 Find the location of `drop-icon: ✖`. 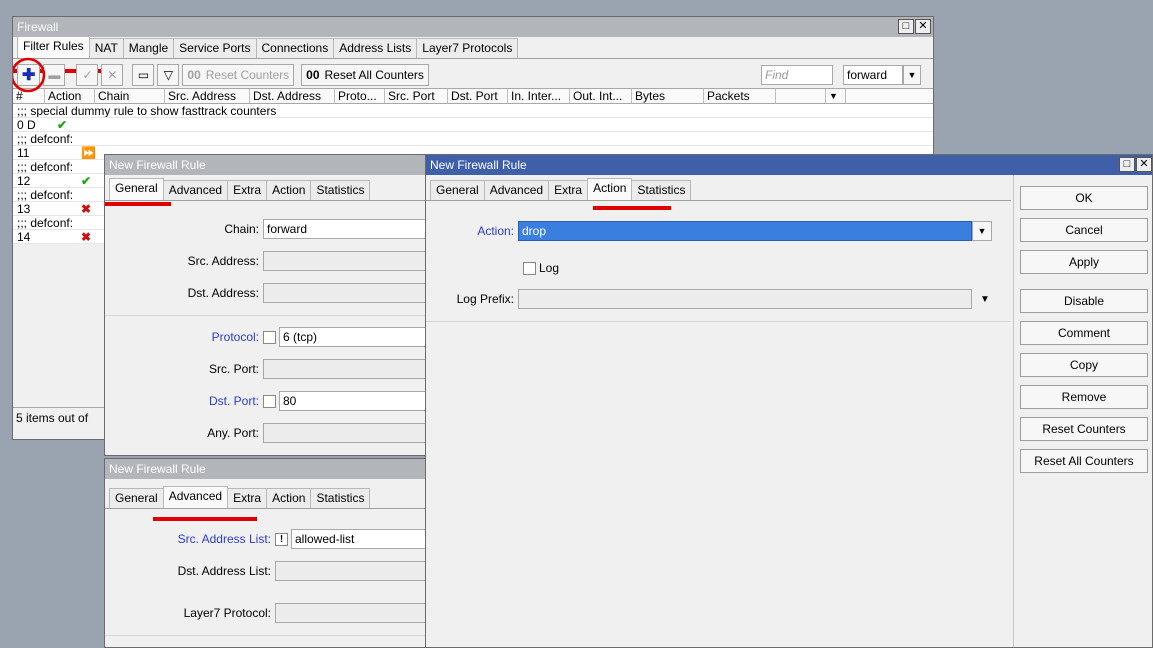

drop-icon: ✖ is located at coordinates (86, 209).